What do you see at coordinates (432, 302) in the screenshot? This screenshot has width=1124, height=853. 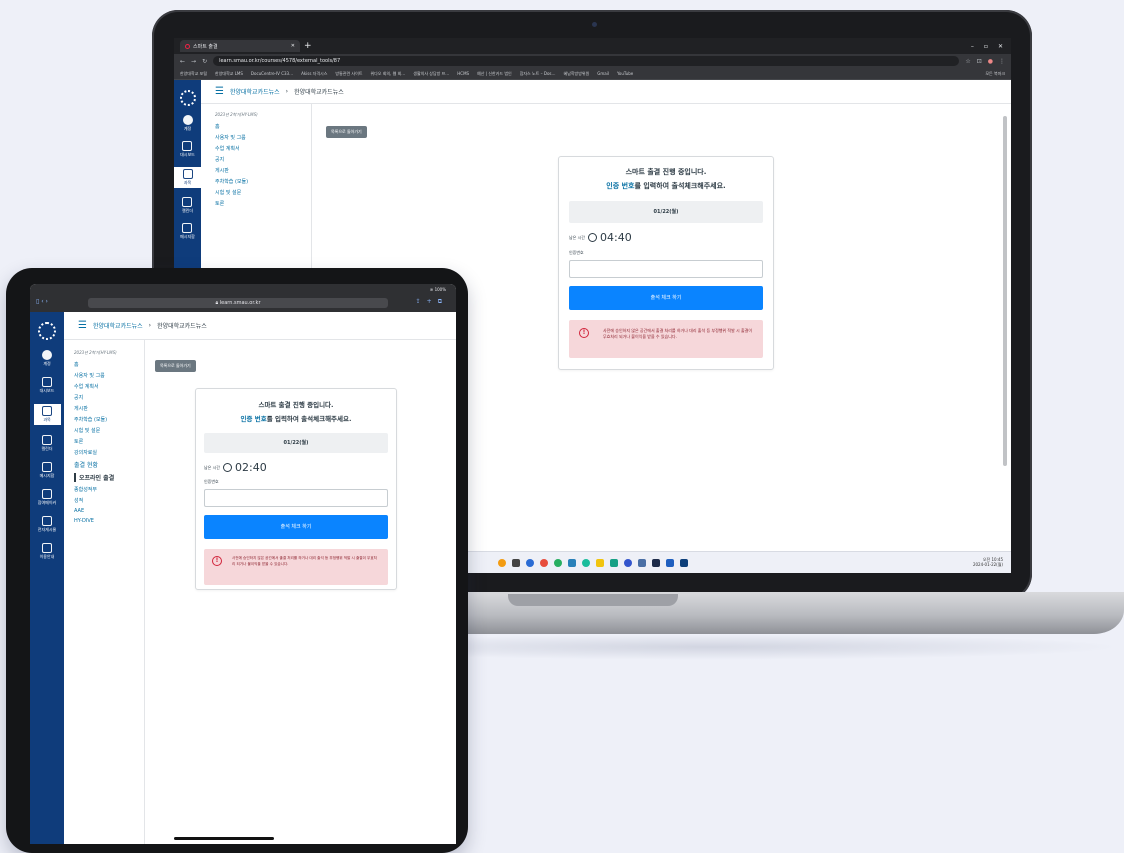 I see `share-icon: ⇪+⧉` at bounding box center [432, 302].